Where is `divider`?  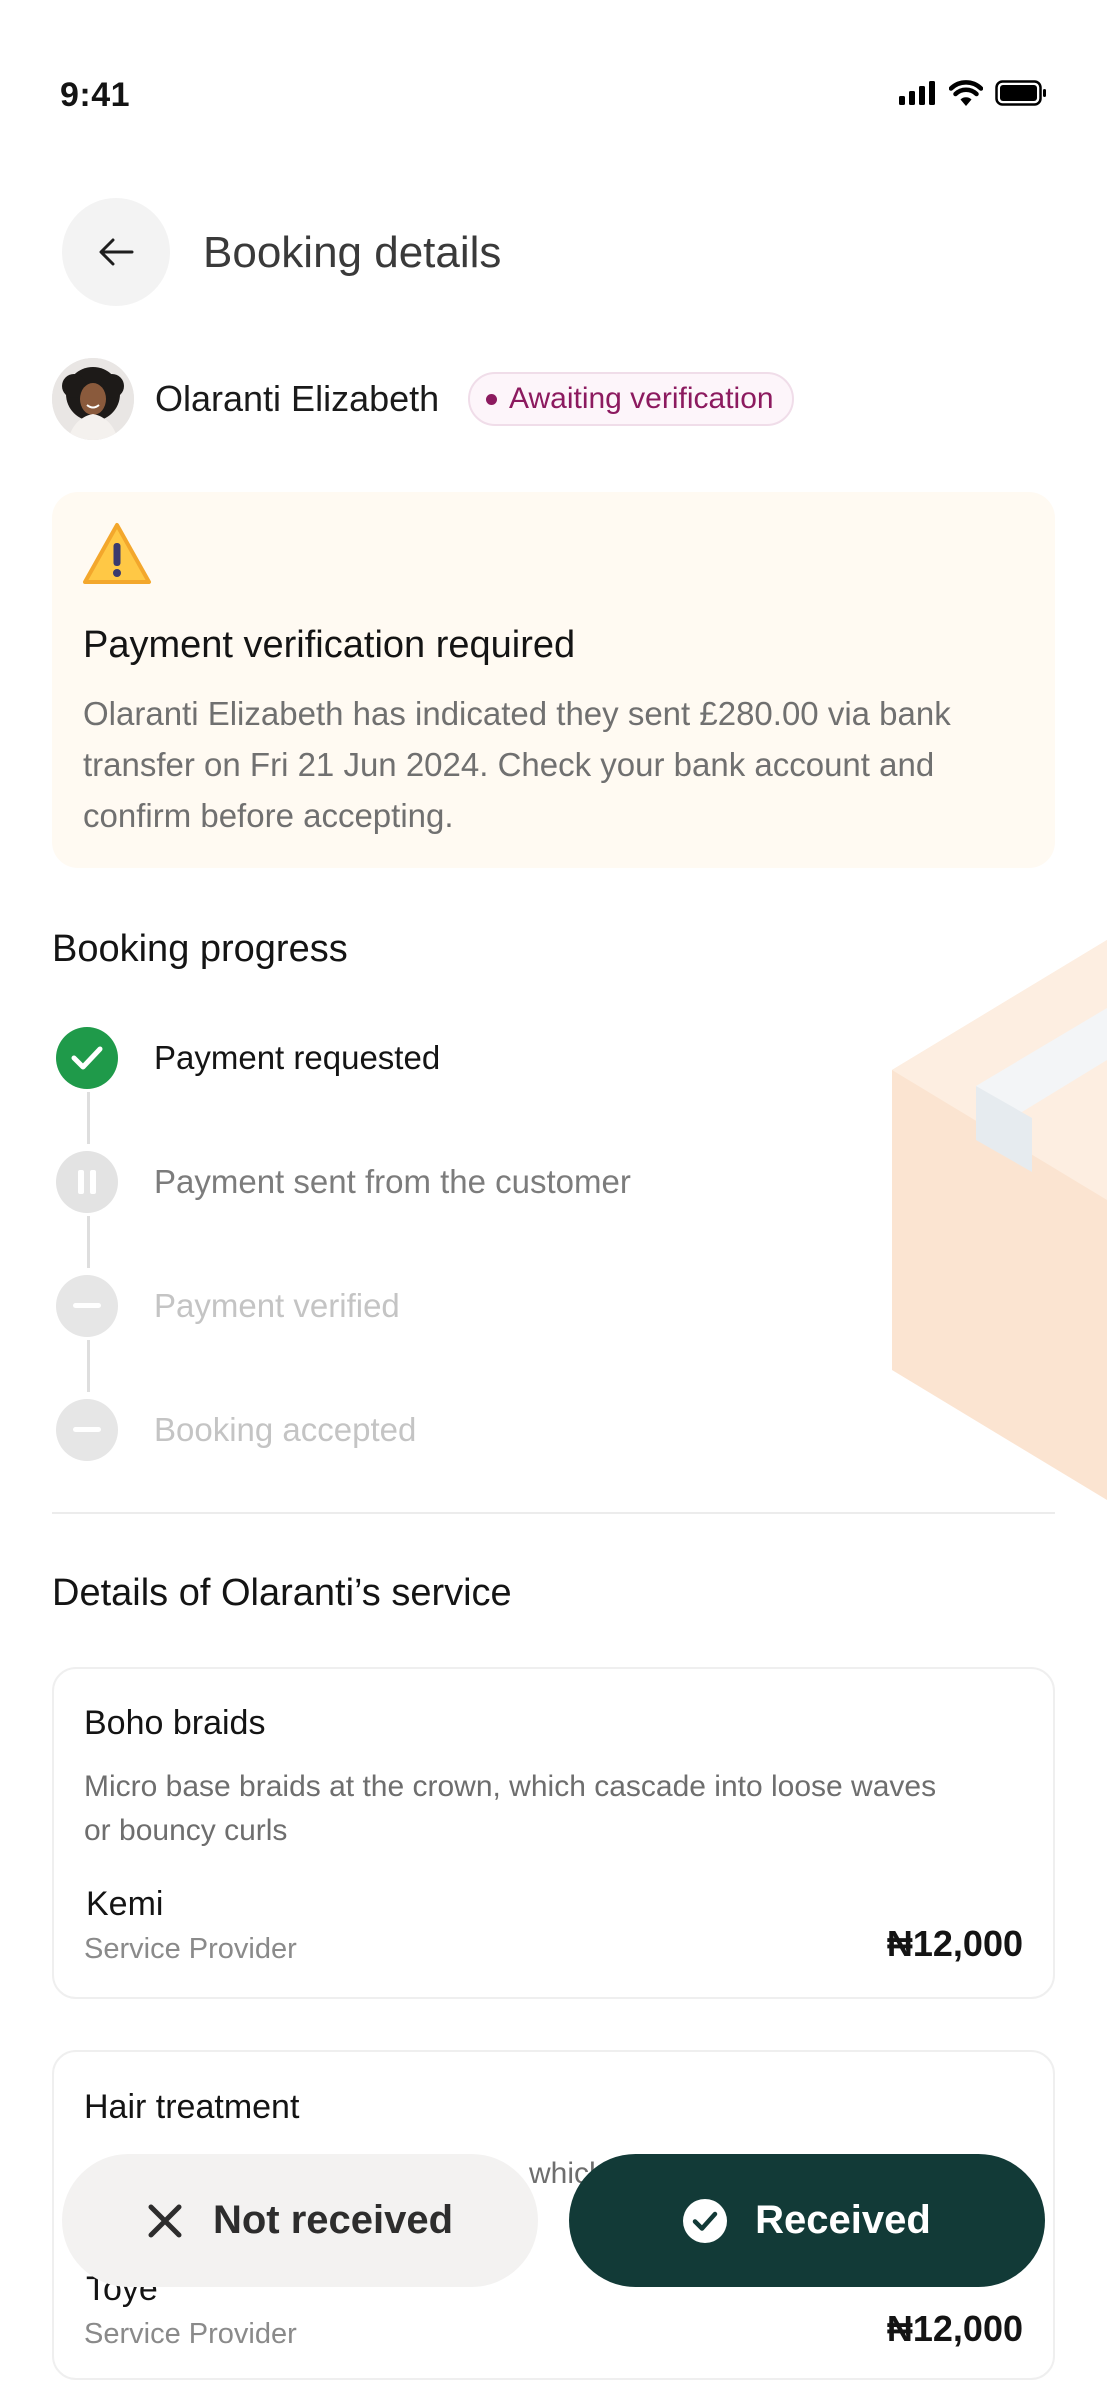 divider is located at coordinates (553, 1513).